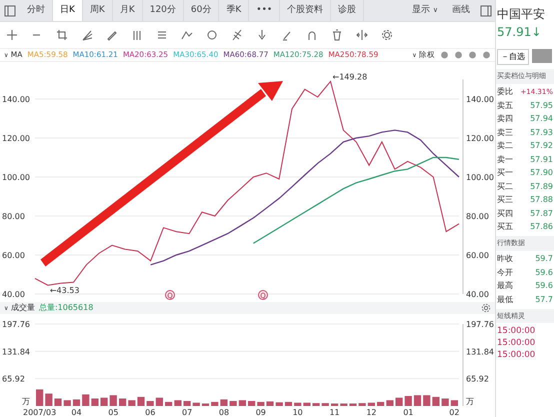 This screenshot has height=417, width=554. What do you see at coordinates (76, 412) in the screenshot?
I see `axis-label: 04` at bounding box center [76, 412].